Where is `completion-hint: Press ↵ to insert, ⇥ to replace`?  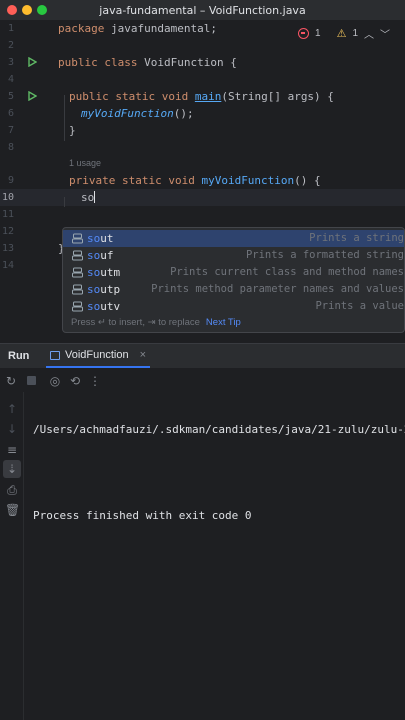 completion-hint: Press ↵ to insert, ⇥ to replace is located at coordinates (135, 322).